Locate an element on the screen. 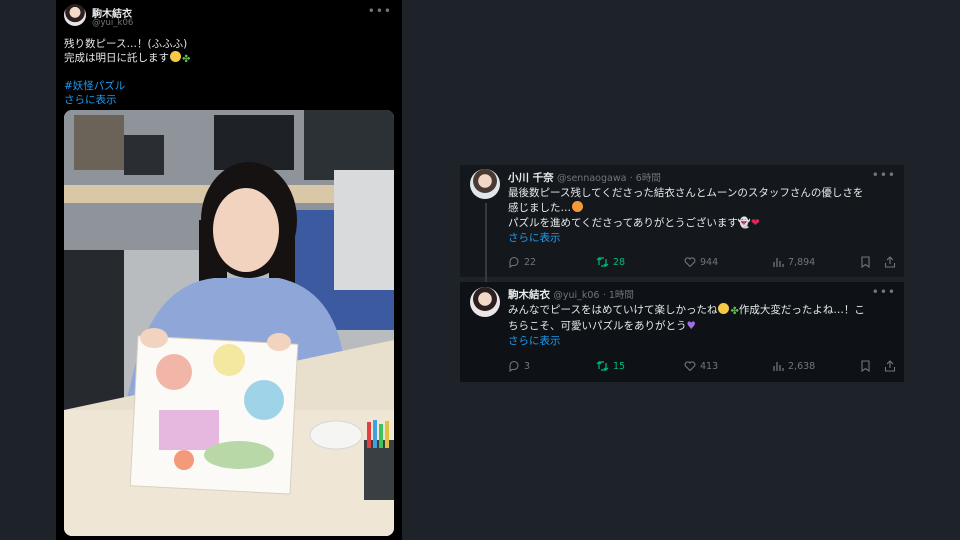  purple-heart-emoji-icon: ♥ is located at coordinates (691, 326).